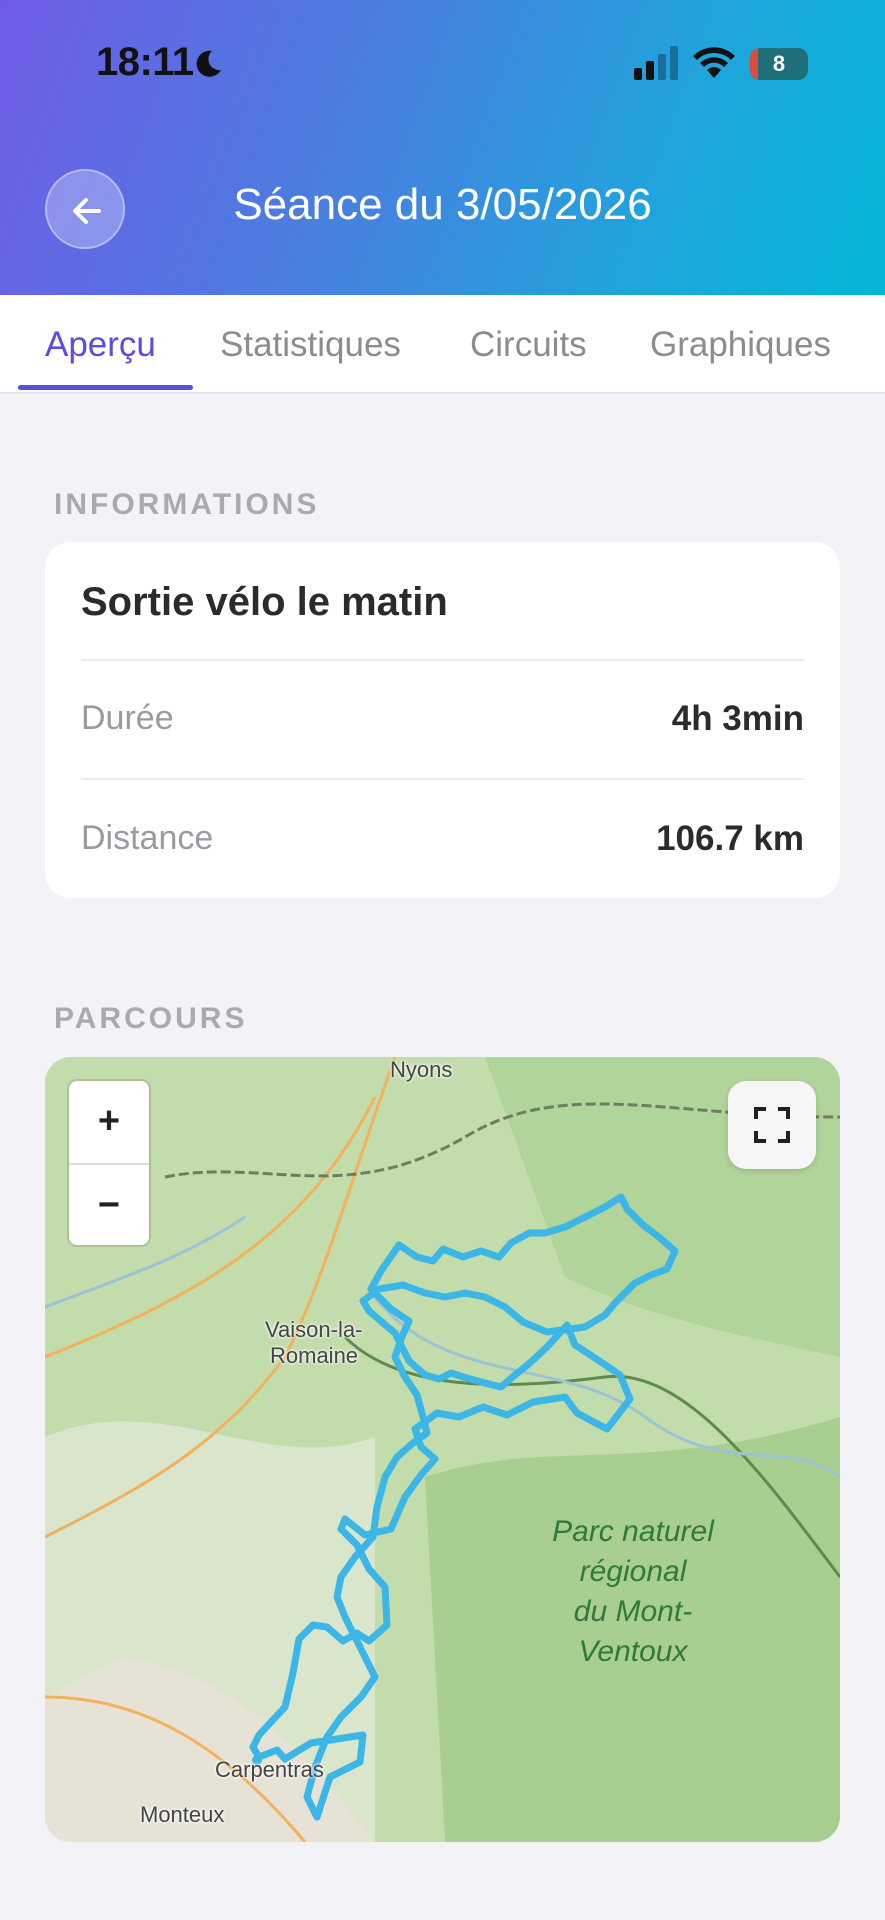 Image resolution: width=885 pixels, height=1920 pixels. Describe the element at coordinates (269, 1769) in the screenshot. I see `place-label: Carpentras` at that location.